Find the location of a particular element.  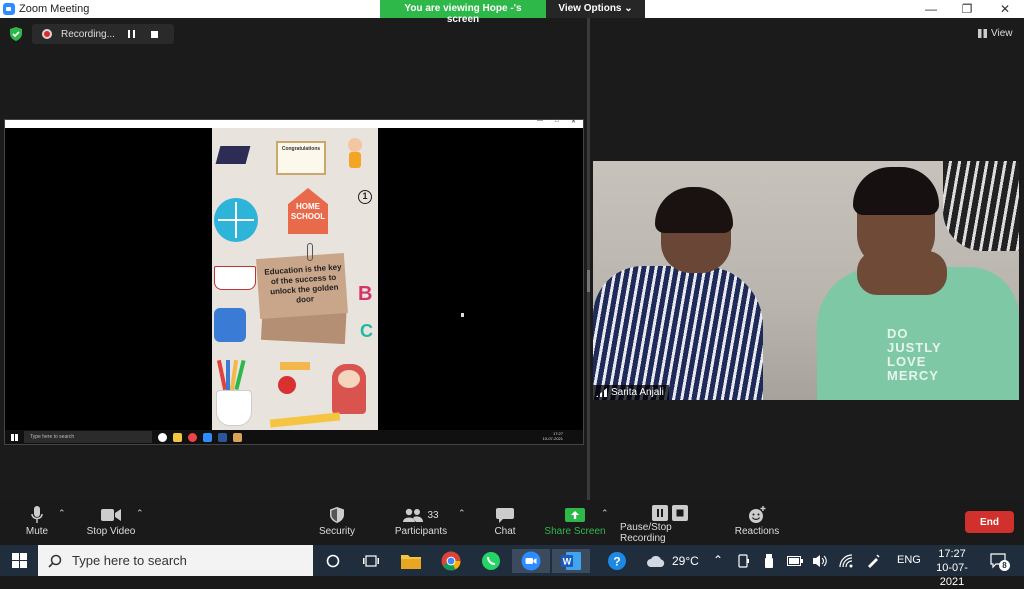

start-button is located at coordinates (19, 560).